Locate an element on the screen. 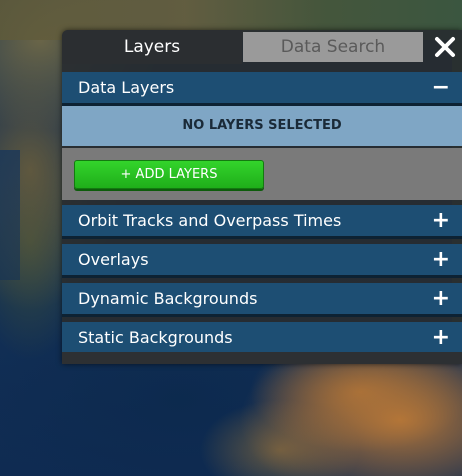  section-label: Overlays is located at coordinates (113, 259).